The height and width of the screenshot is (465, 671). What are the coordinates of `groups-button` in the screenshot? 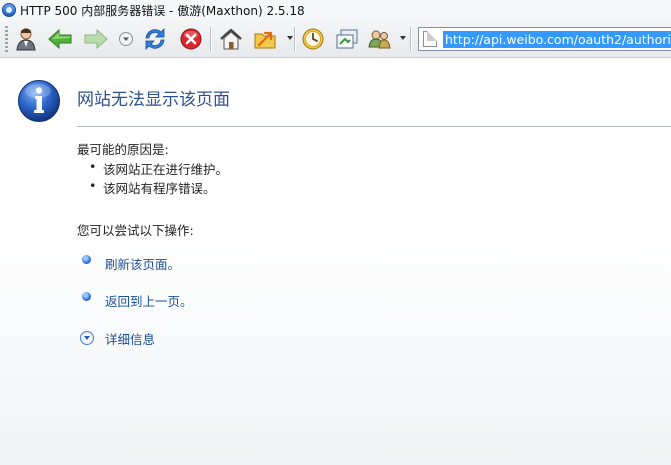 It's located at (347, 39).